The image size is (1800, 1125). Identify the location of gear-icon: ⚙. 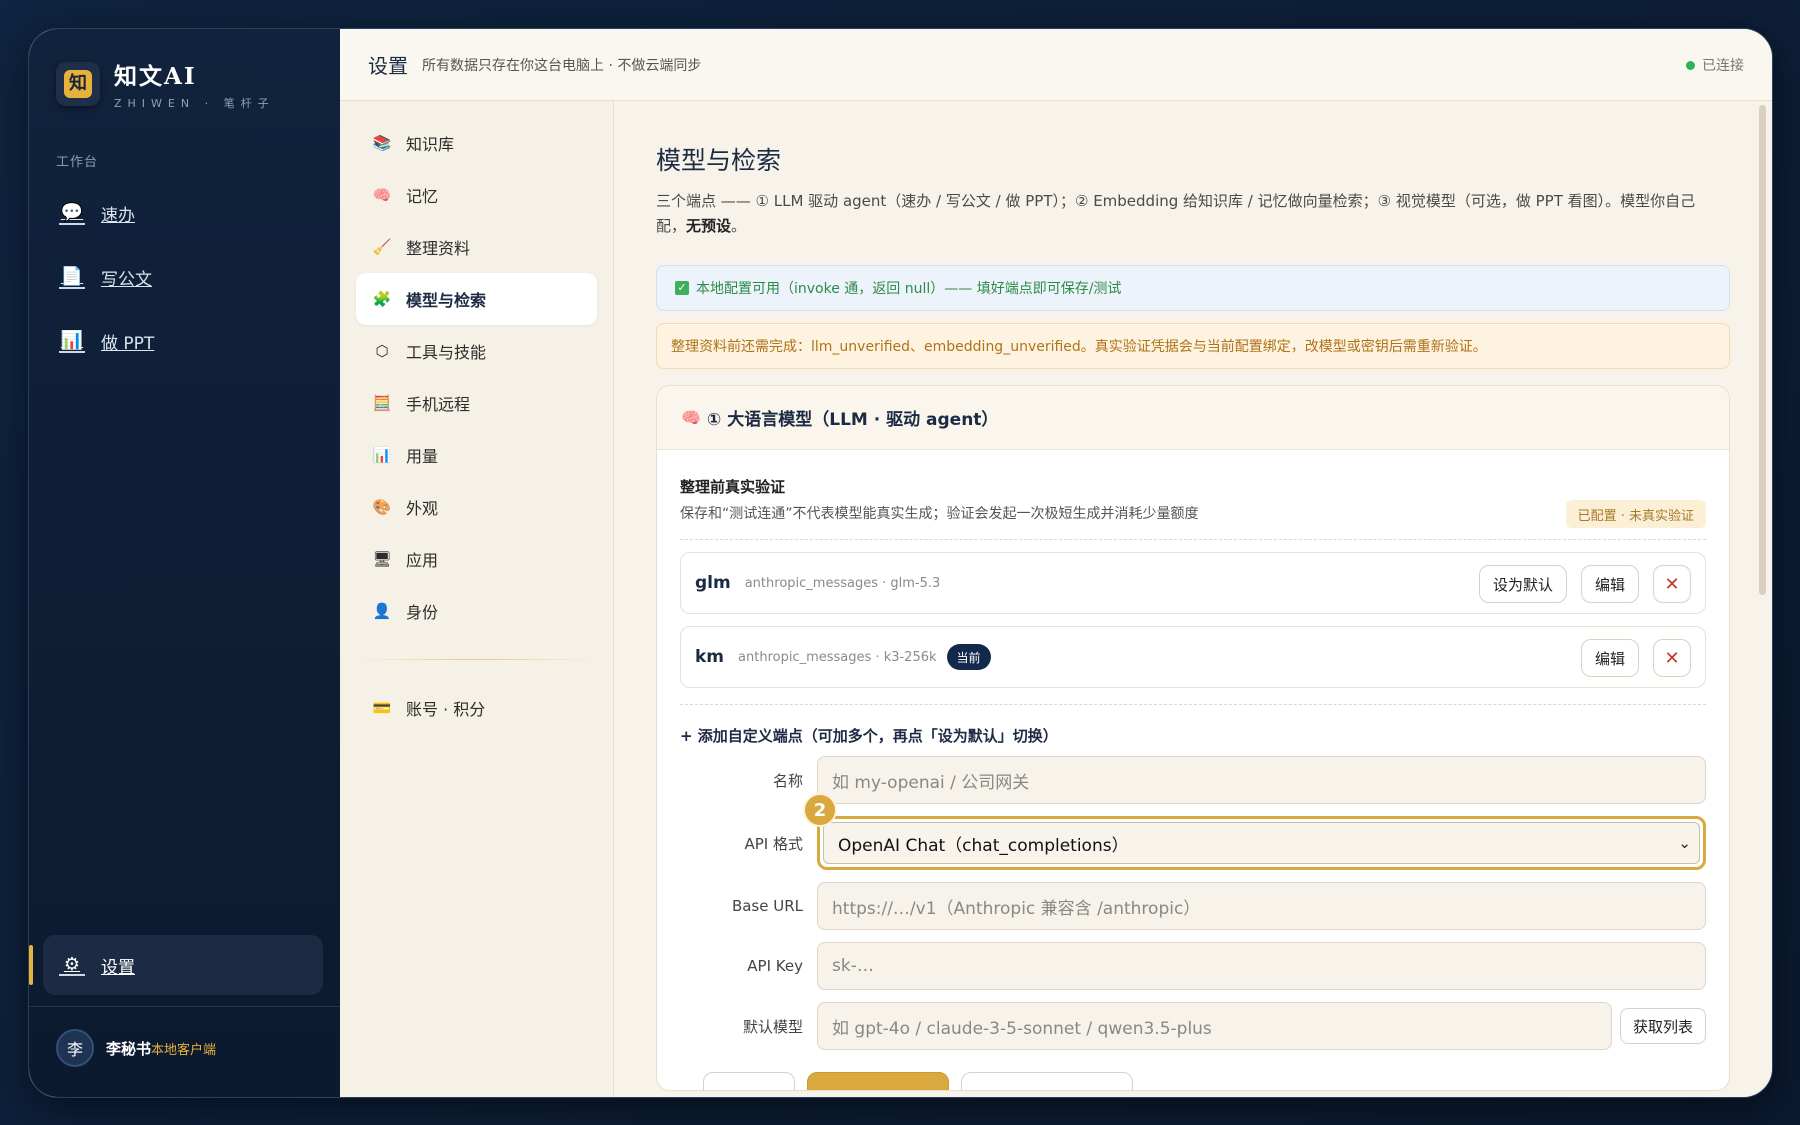
(72, 965).